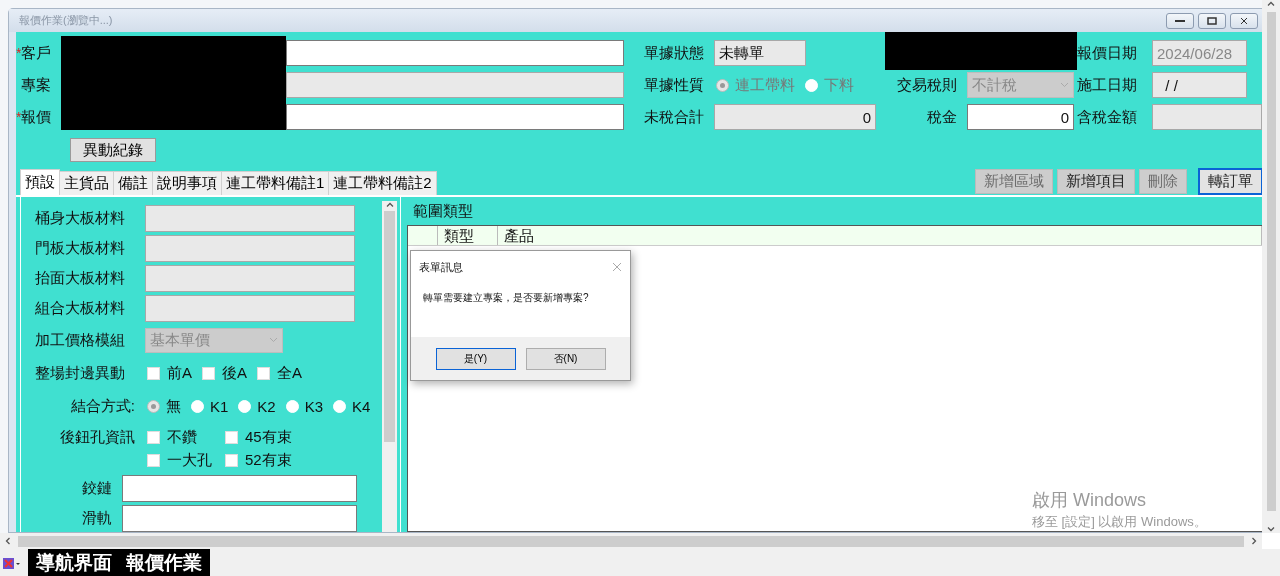  Describe the element at coordinates (361, 406) in the screenshot. I see `option-label: K4` at that location.